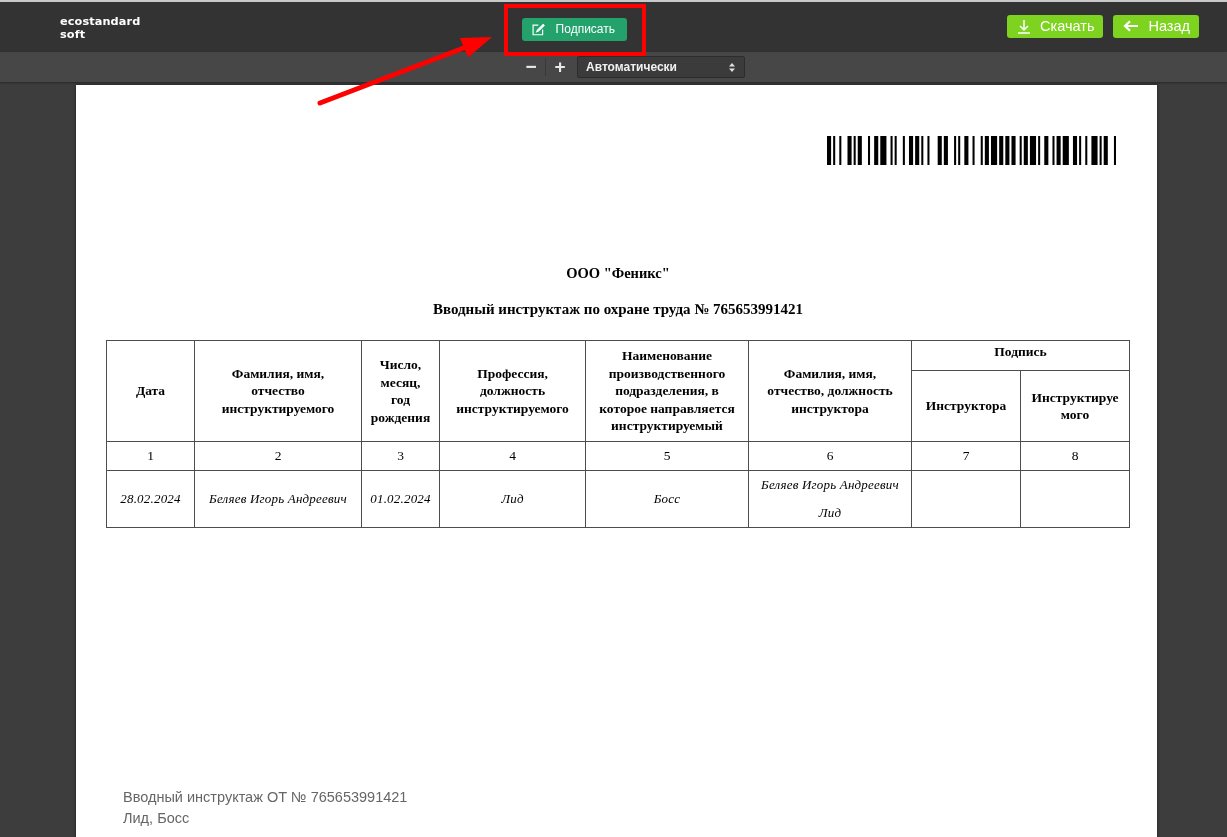 The height and width of the screenshot is (837, 1227). I want to click on table-cell: Лид, so click(512, 499).